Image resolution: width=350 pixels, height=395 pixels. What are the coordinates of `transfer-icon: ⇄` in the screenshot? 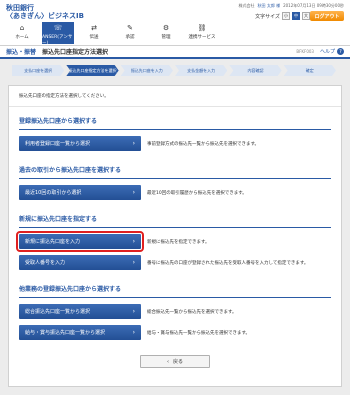 It's located at (94, 28).